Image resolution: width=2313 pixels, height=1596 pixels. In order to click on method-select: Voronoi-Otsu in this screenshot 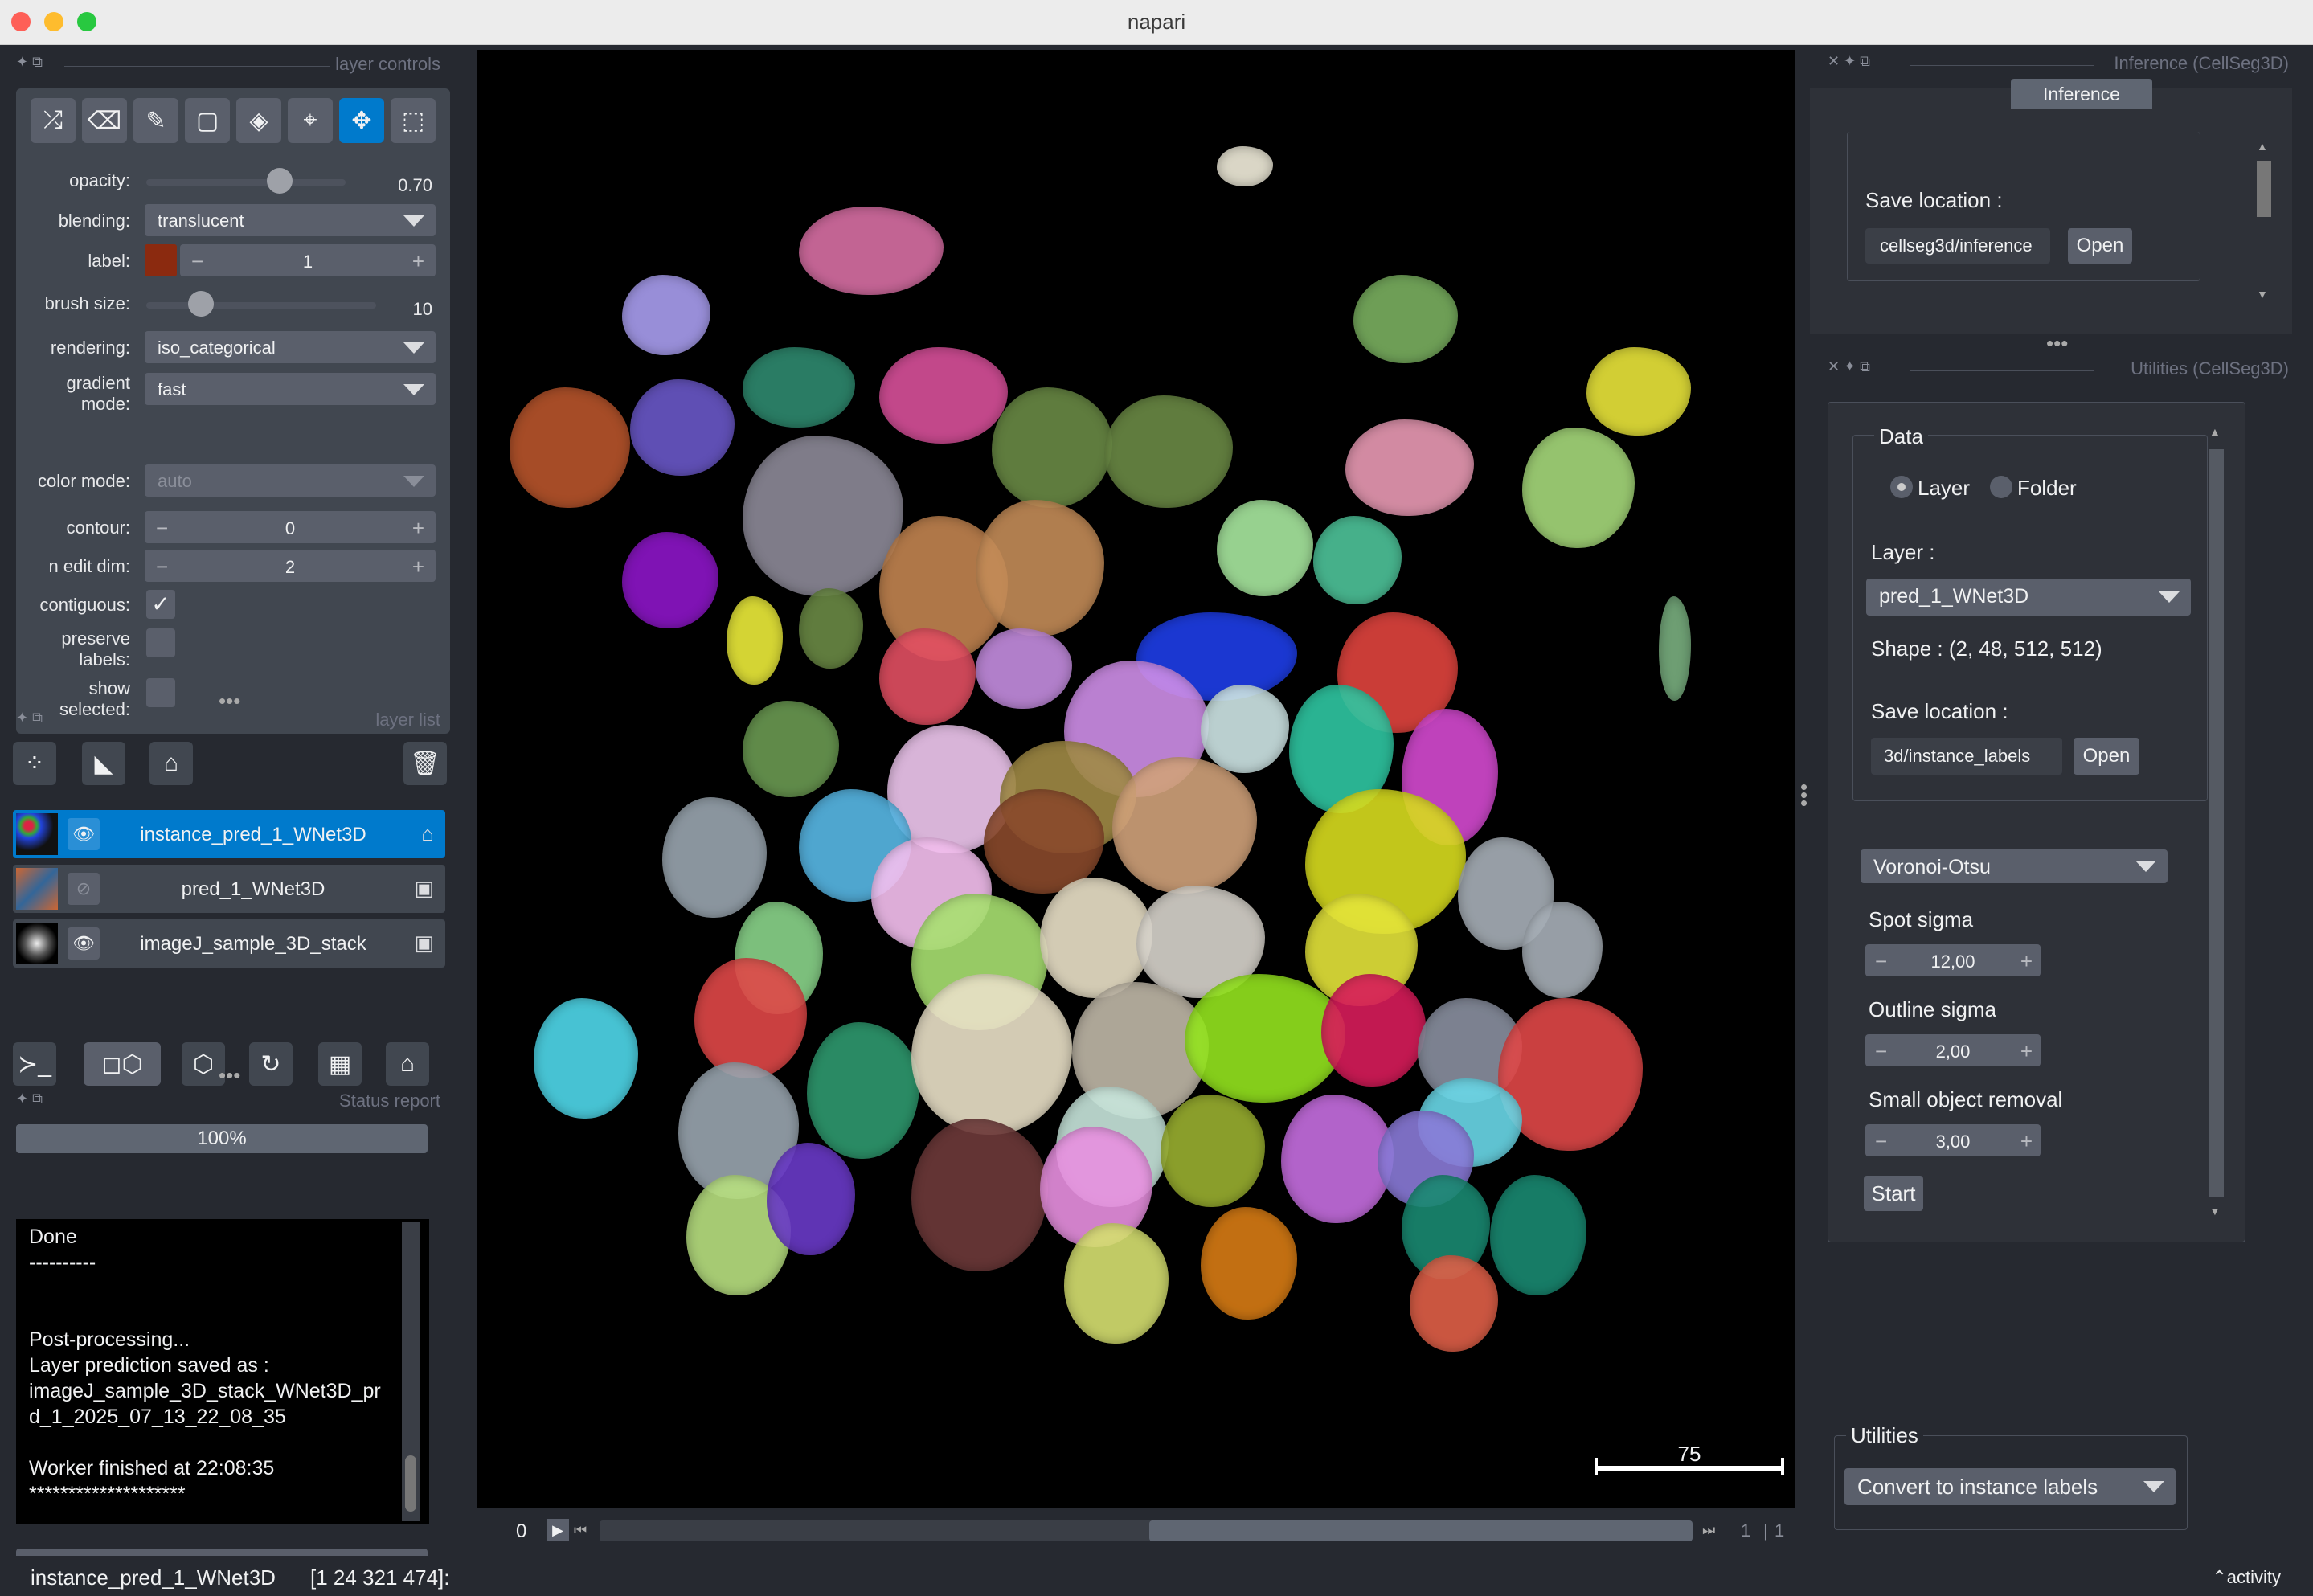, I will do `click(2015, 866)`.